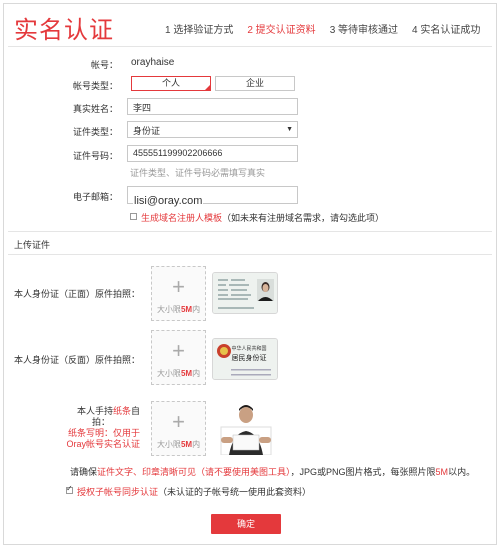  I want to click on front-id-upload: + 大小限5M内, so click(178, 293).